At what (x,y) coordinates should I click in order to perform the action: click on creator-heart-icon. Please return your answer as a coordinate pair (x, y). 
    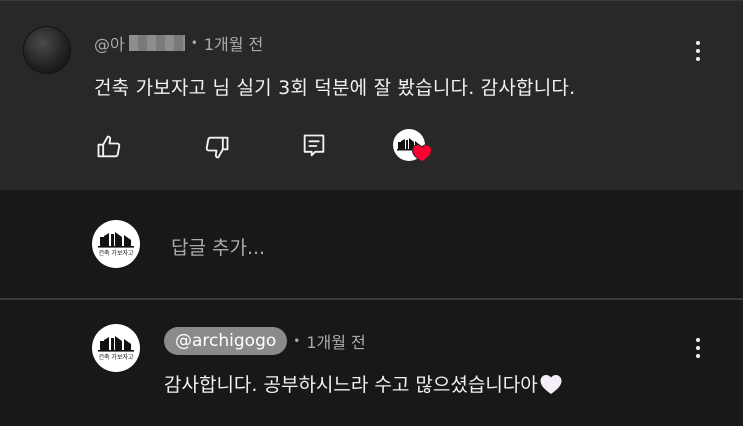
    Looking at the image, I should click on (422, 153).